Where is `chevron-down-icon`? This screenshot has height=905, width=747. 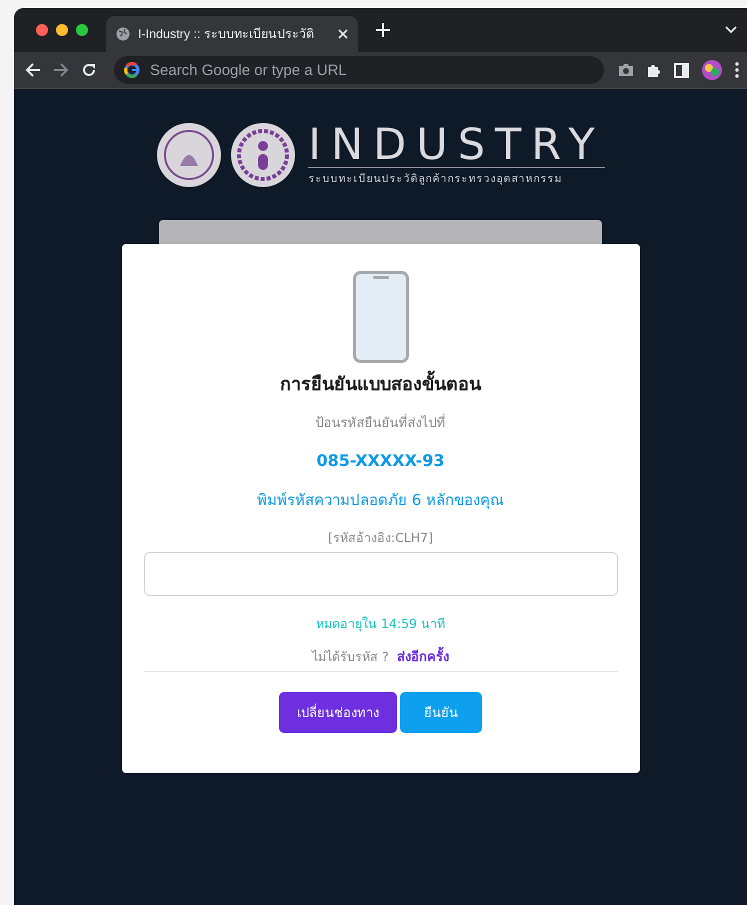 chevron-down-icon is located at coordinates (731, 30).